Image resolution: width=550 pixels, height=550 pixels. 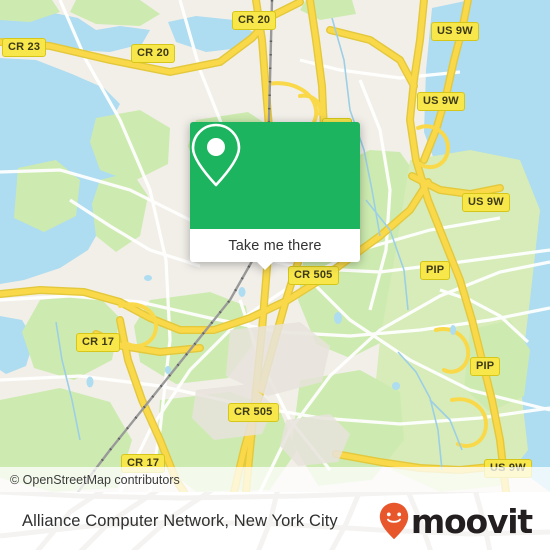 What do you see at coordinates (275, 175) in the screenshot?
I see `popup-header` at bounding box center [275, 175].